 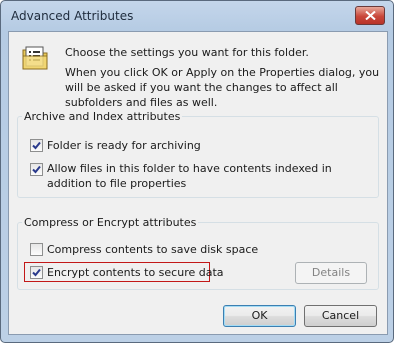 What do you see at coordinates (340, 316) in the screenshot?
I see `cancel-button: Cancel` at bounding box center [340, 316].